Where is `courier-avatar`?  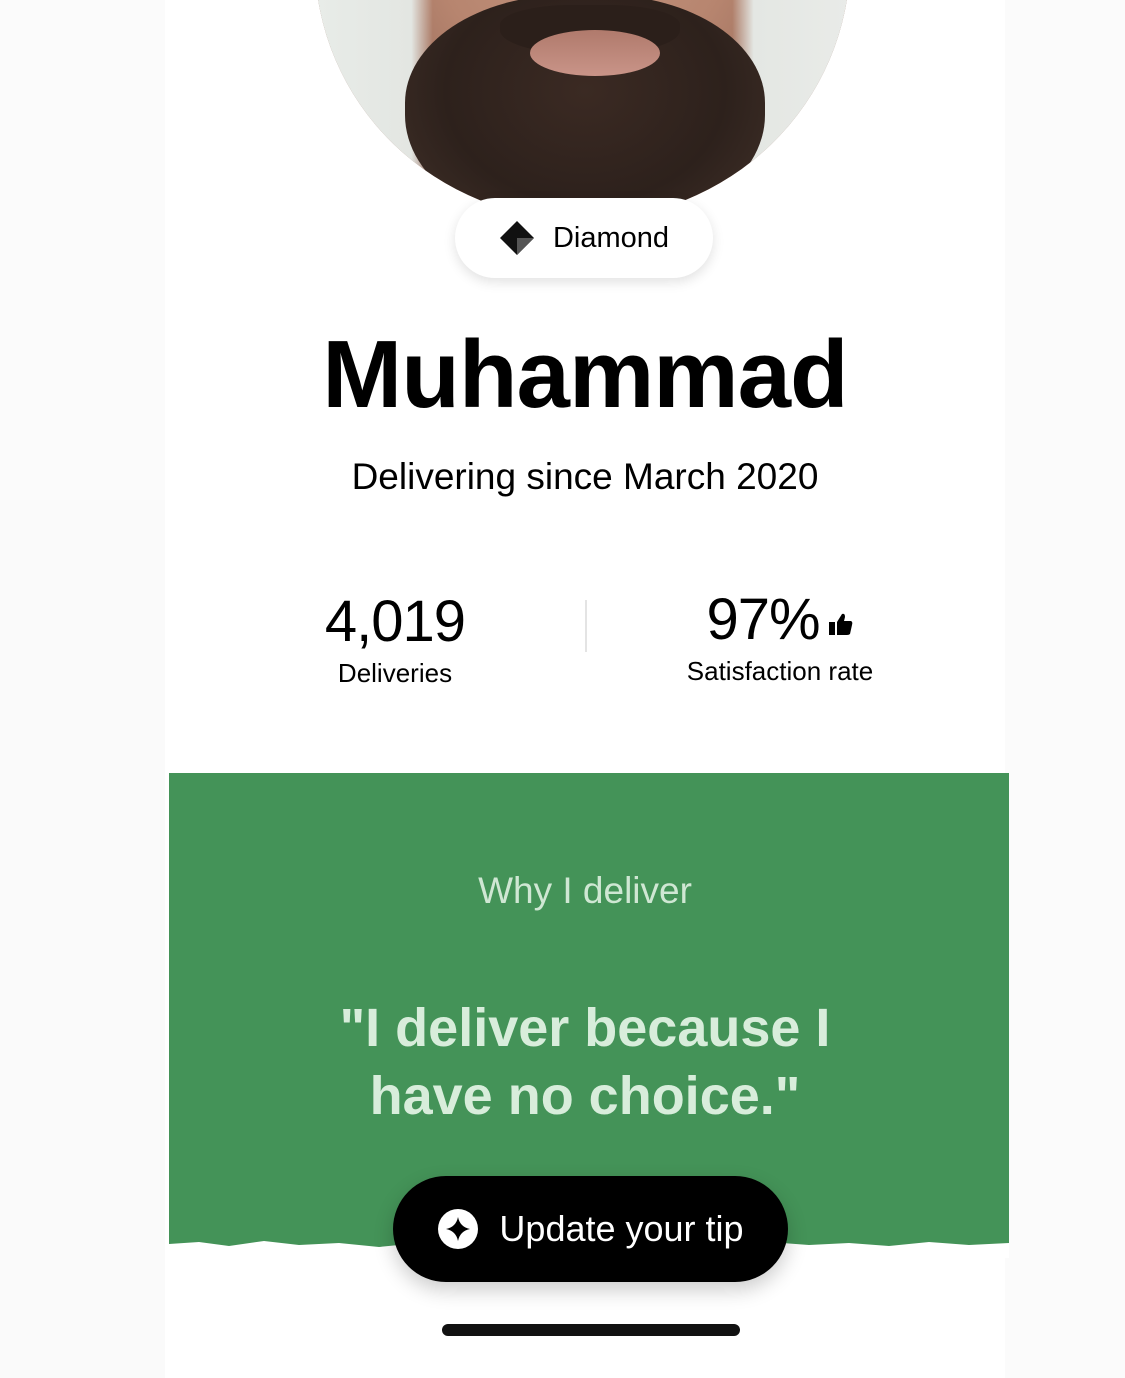
courier-avatar is located at coordinates (582, 110).